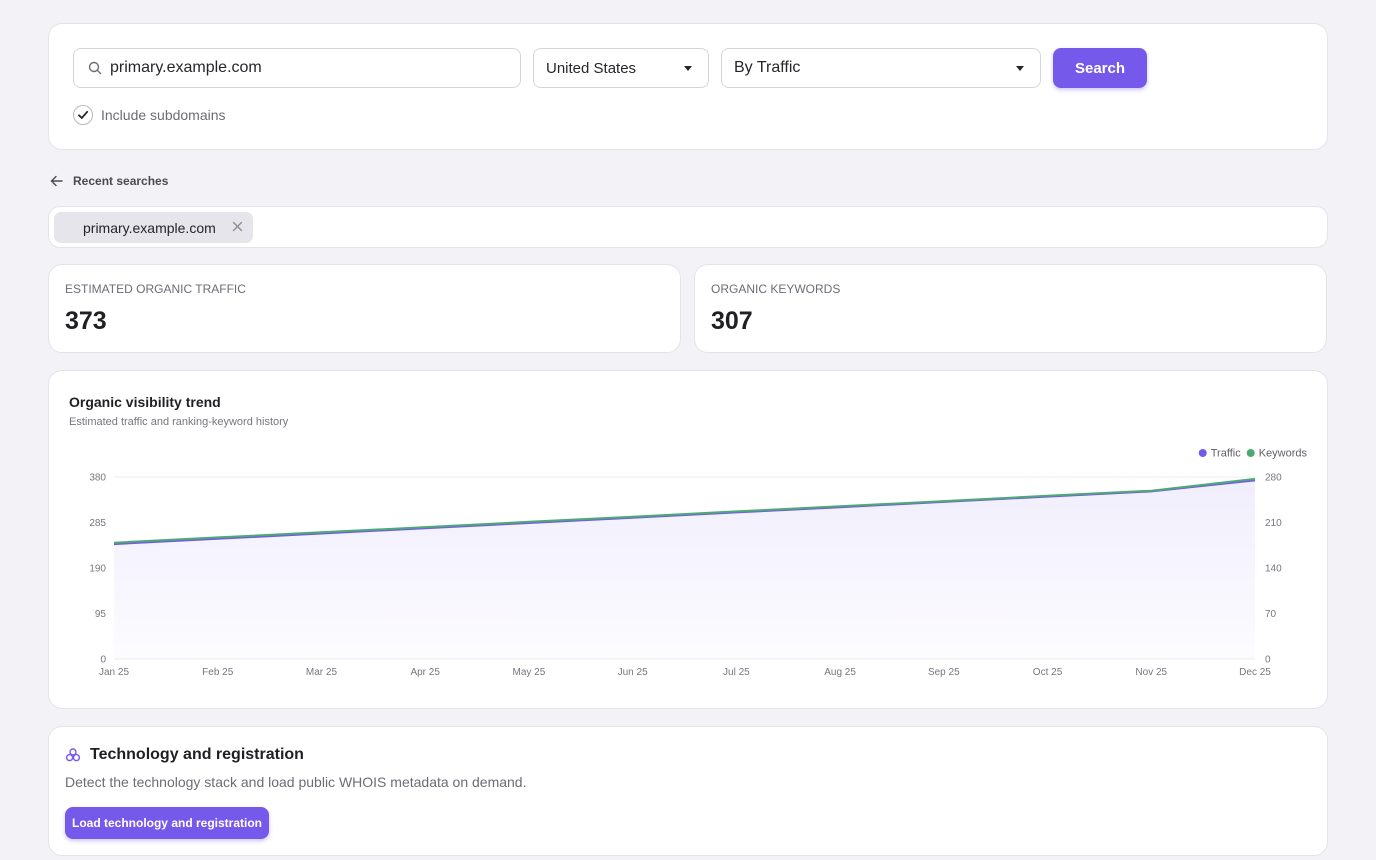 Image resolution: width=1376 pixels, height=860 pixels. I want to click on legend-label-keywords: Keywords, so click(1283, 454).